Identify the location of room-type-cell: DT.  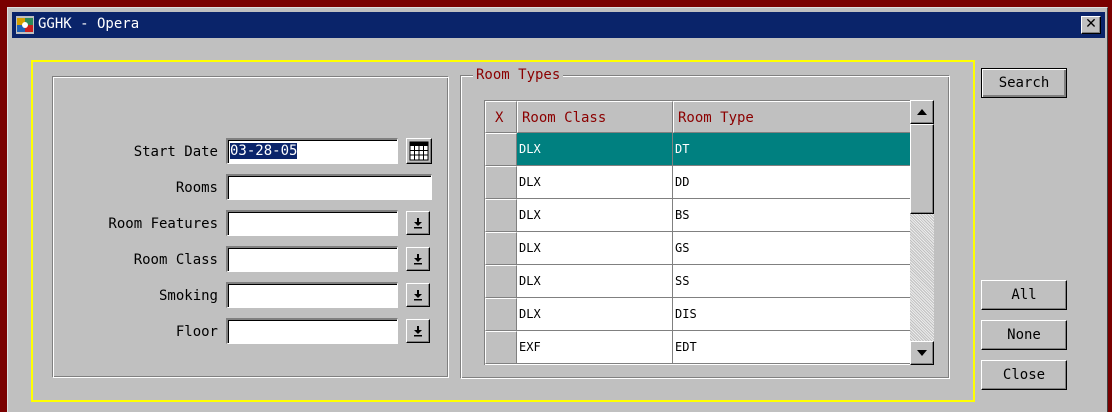
(792, 149).